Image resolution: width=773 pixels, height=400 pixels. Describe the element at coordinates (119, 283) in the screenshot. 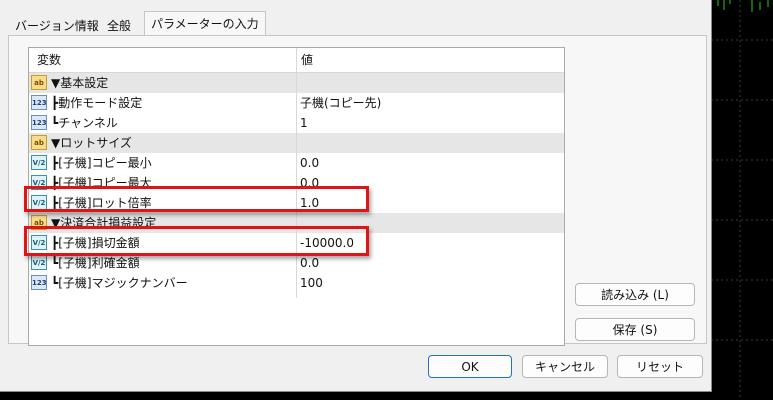

I see `parameter-name: ┗[子機]マジックナンバー` at that location.